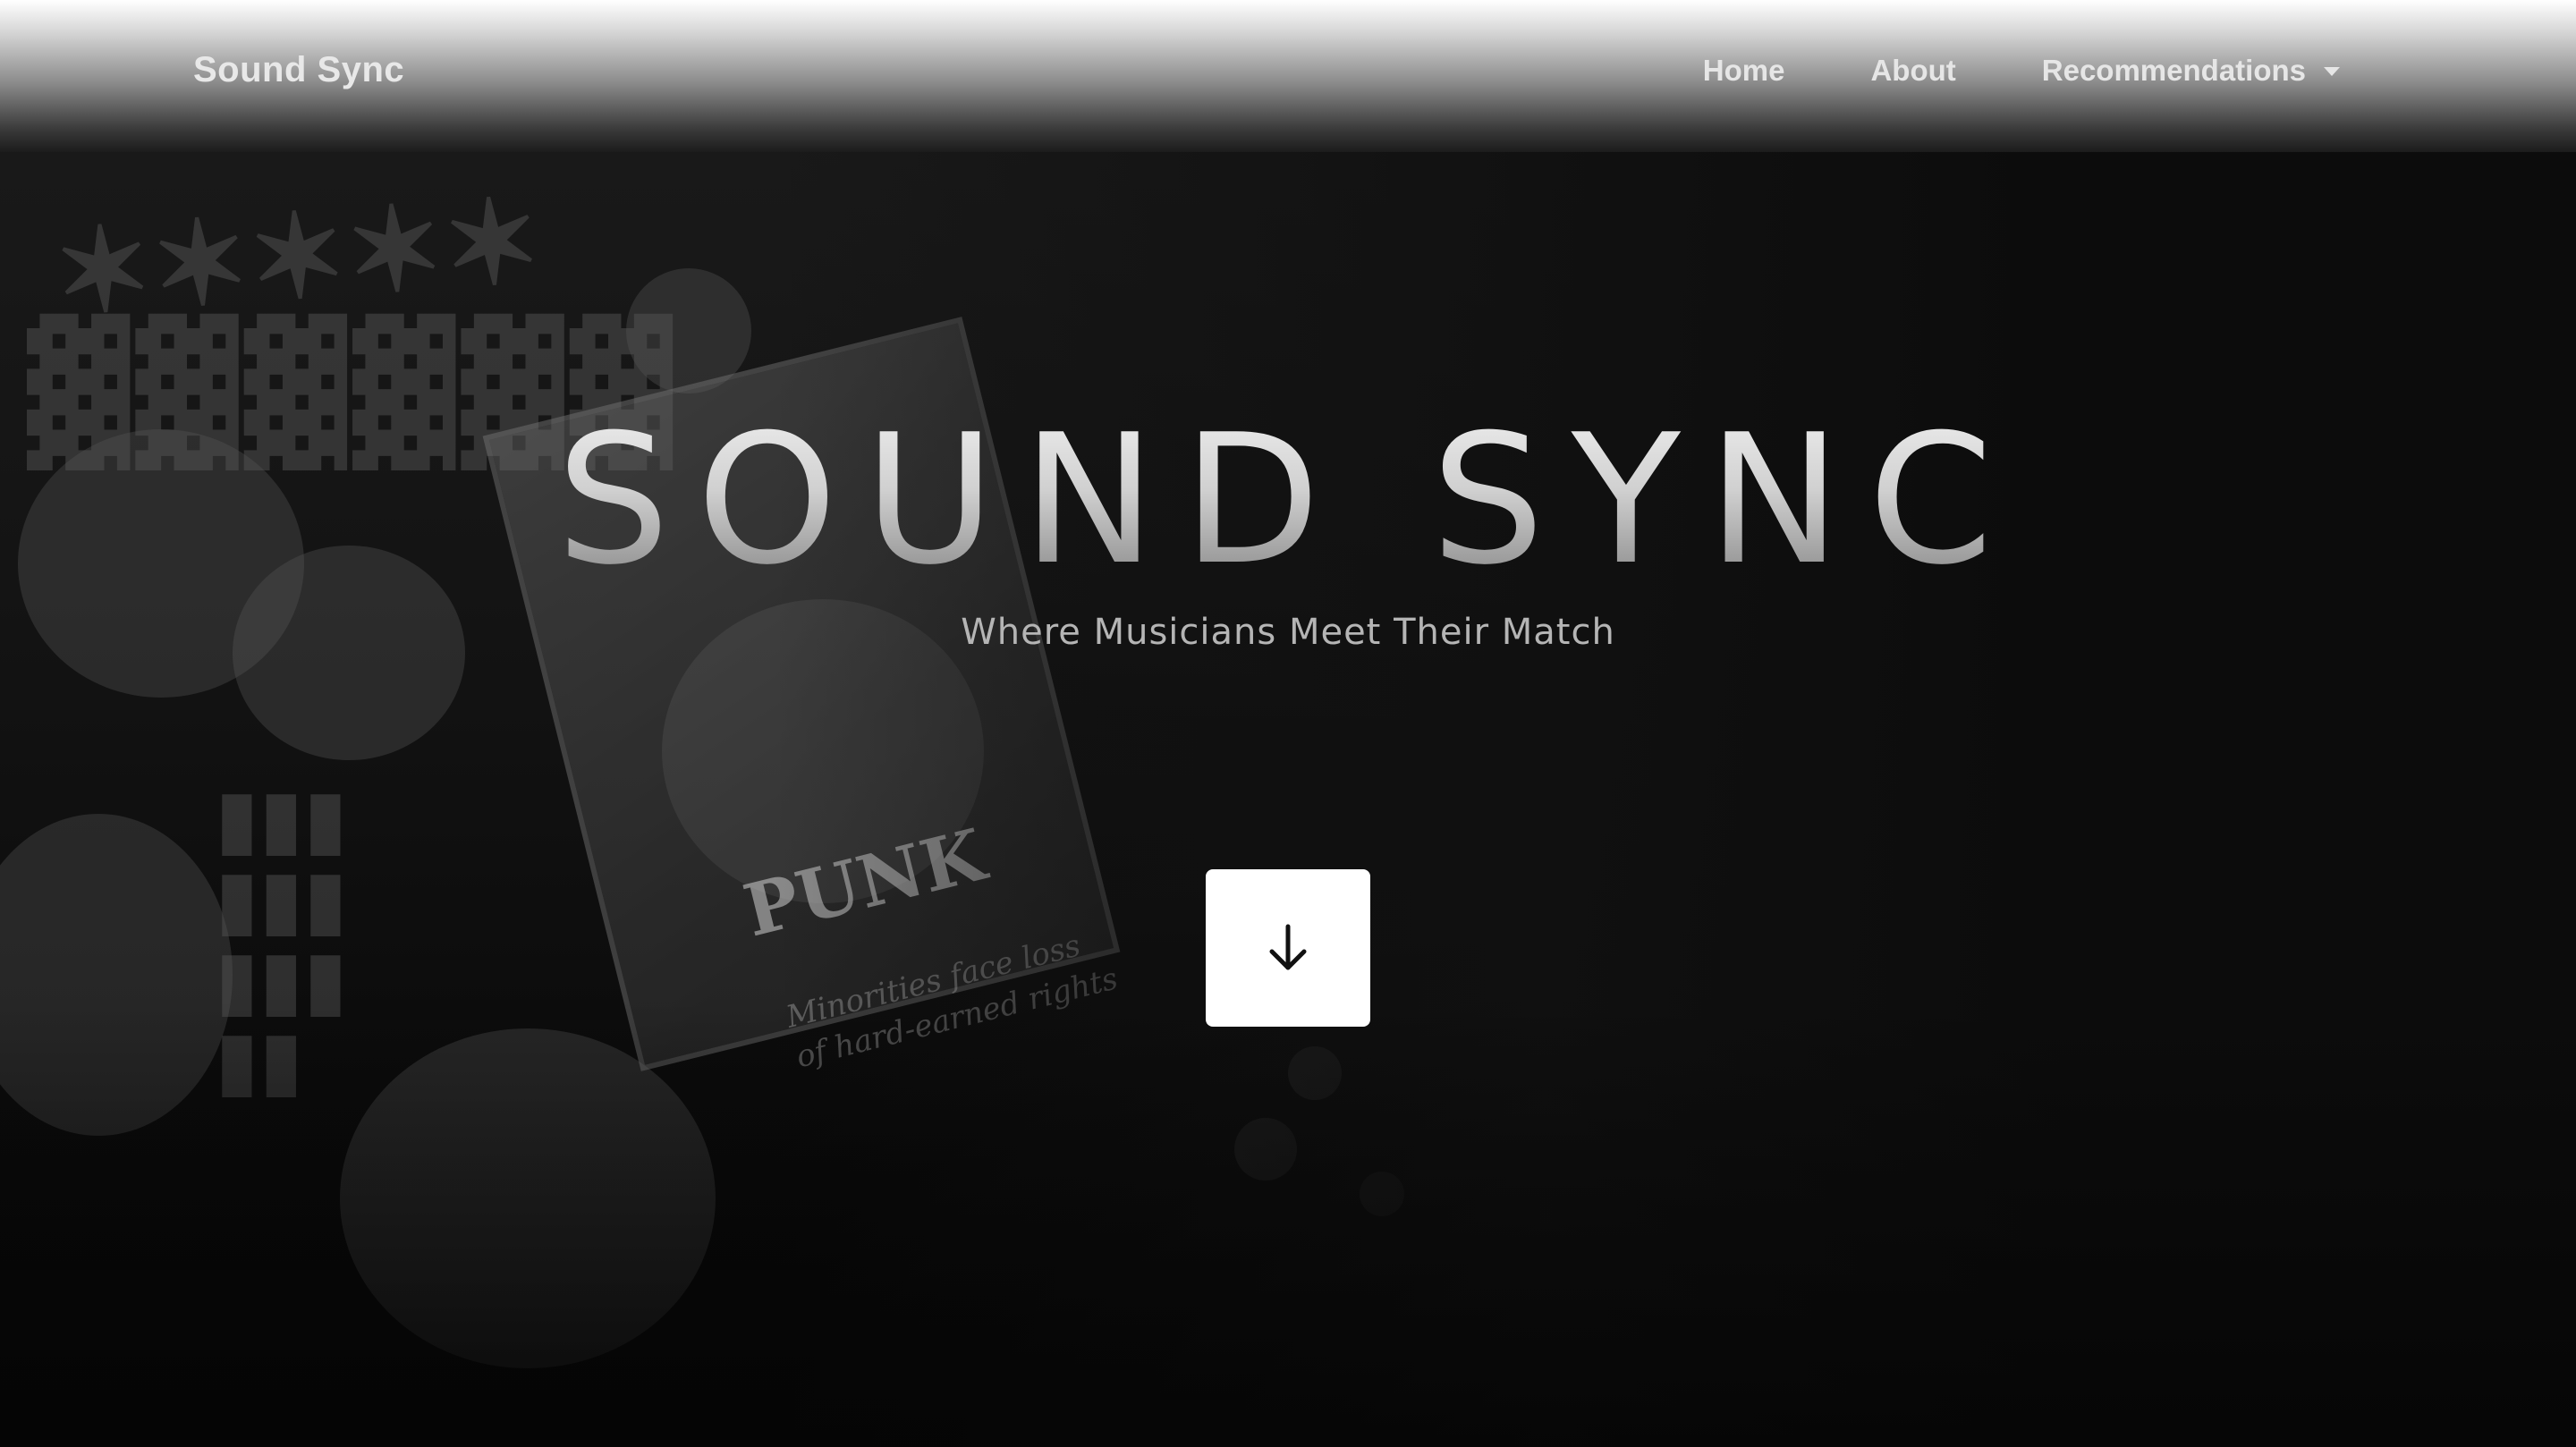 This screenshot has width=2576, height=1447. What do you see at coordinates (2173, 70) in the screenshot?
I see `nav-link-label: Recommendations` at bounding box center [2173, 70].